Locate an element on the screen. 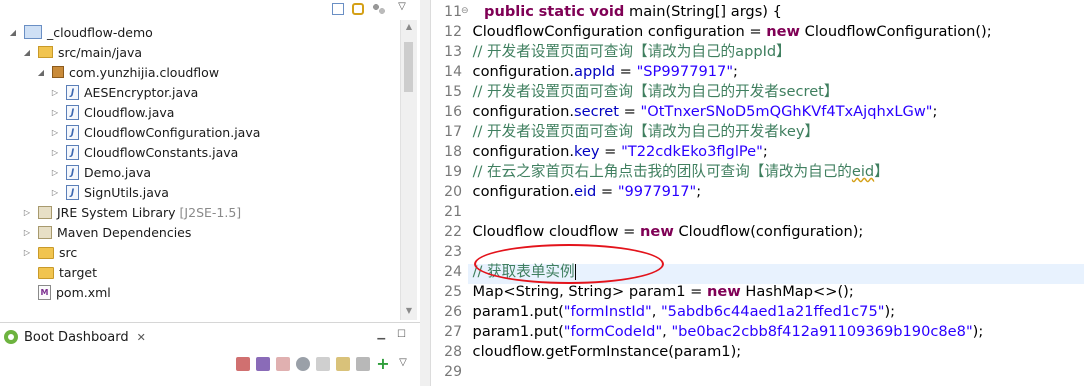  tree-item: ▷ J CloudflowConstants.java is located at coordinates (144, 152).